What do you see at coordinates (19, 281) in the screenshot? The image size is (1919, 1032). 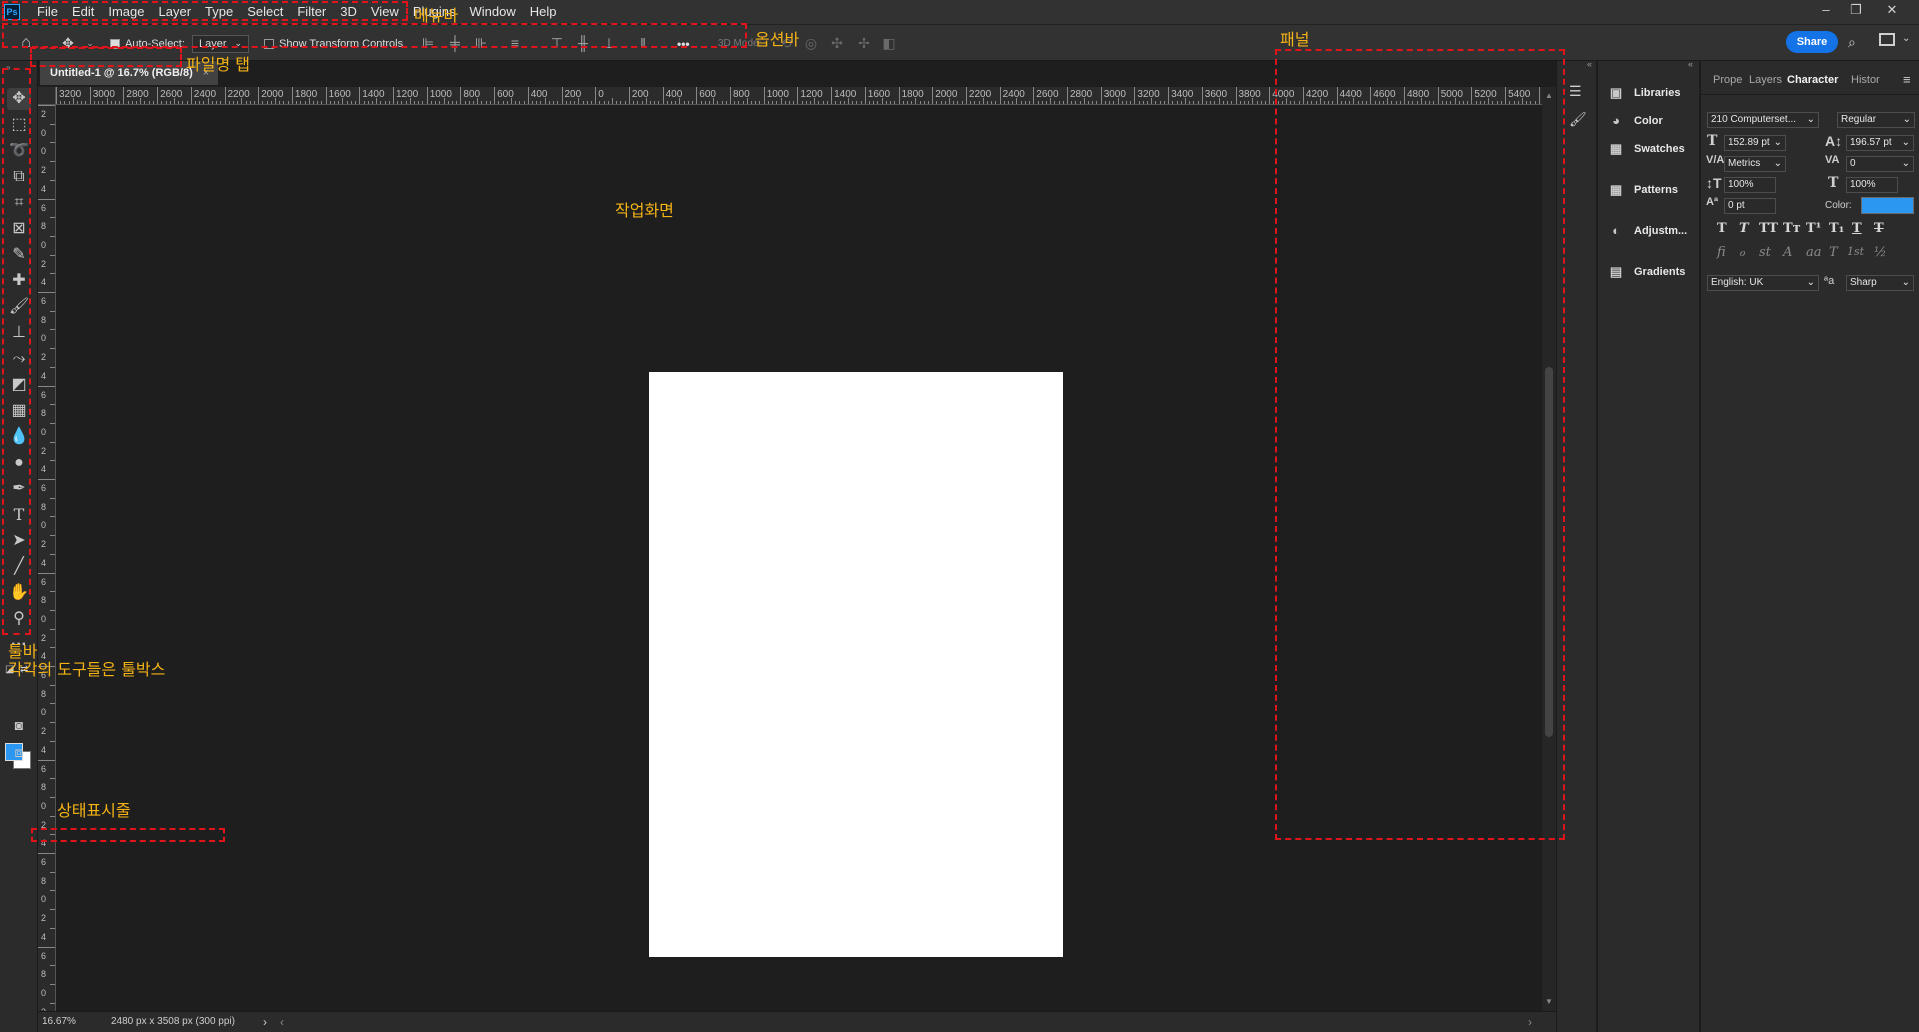 I see `healing-brush-tool-icon: ✚` at bounding box center [19, 281].